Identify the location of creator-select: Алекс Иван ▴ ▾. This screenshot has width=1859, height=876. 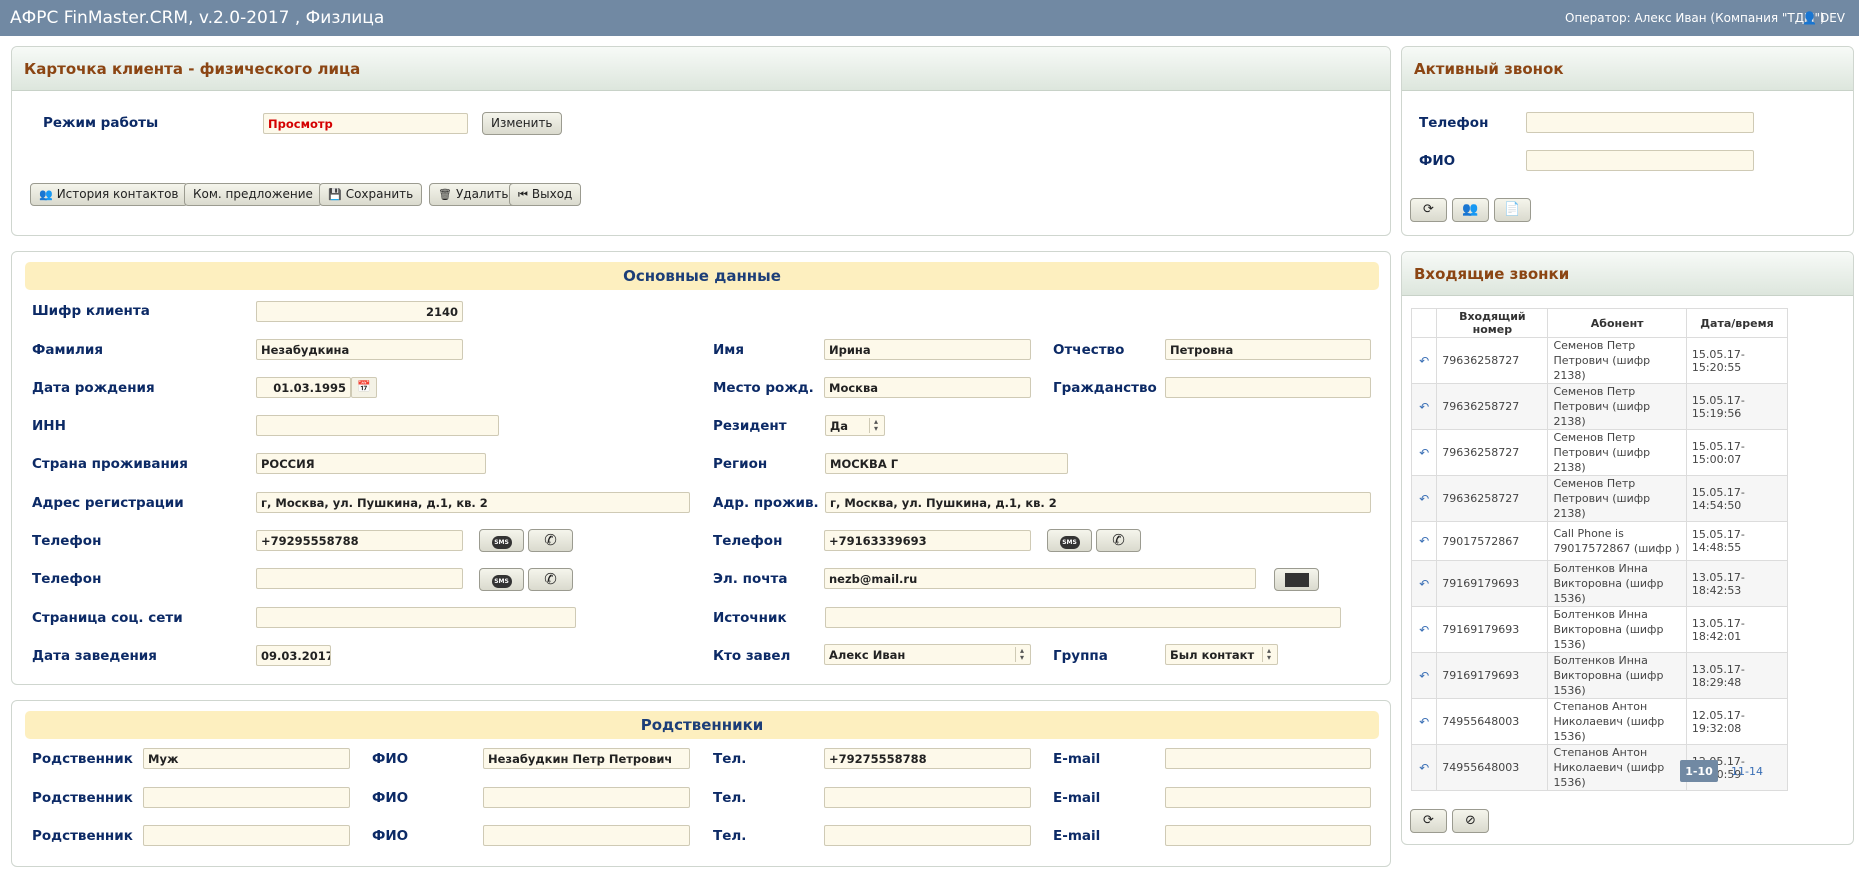
(927, 654).